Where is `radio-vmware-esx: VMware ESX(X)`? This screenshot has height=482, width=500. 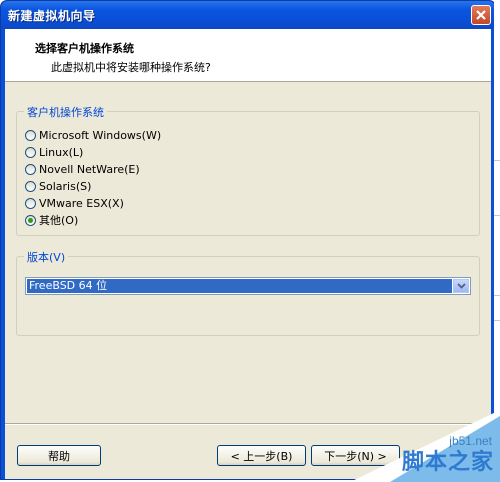
radio-vmware-esx: VMware ESX(X) is located at coordinates (74, 203).